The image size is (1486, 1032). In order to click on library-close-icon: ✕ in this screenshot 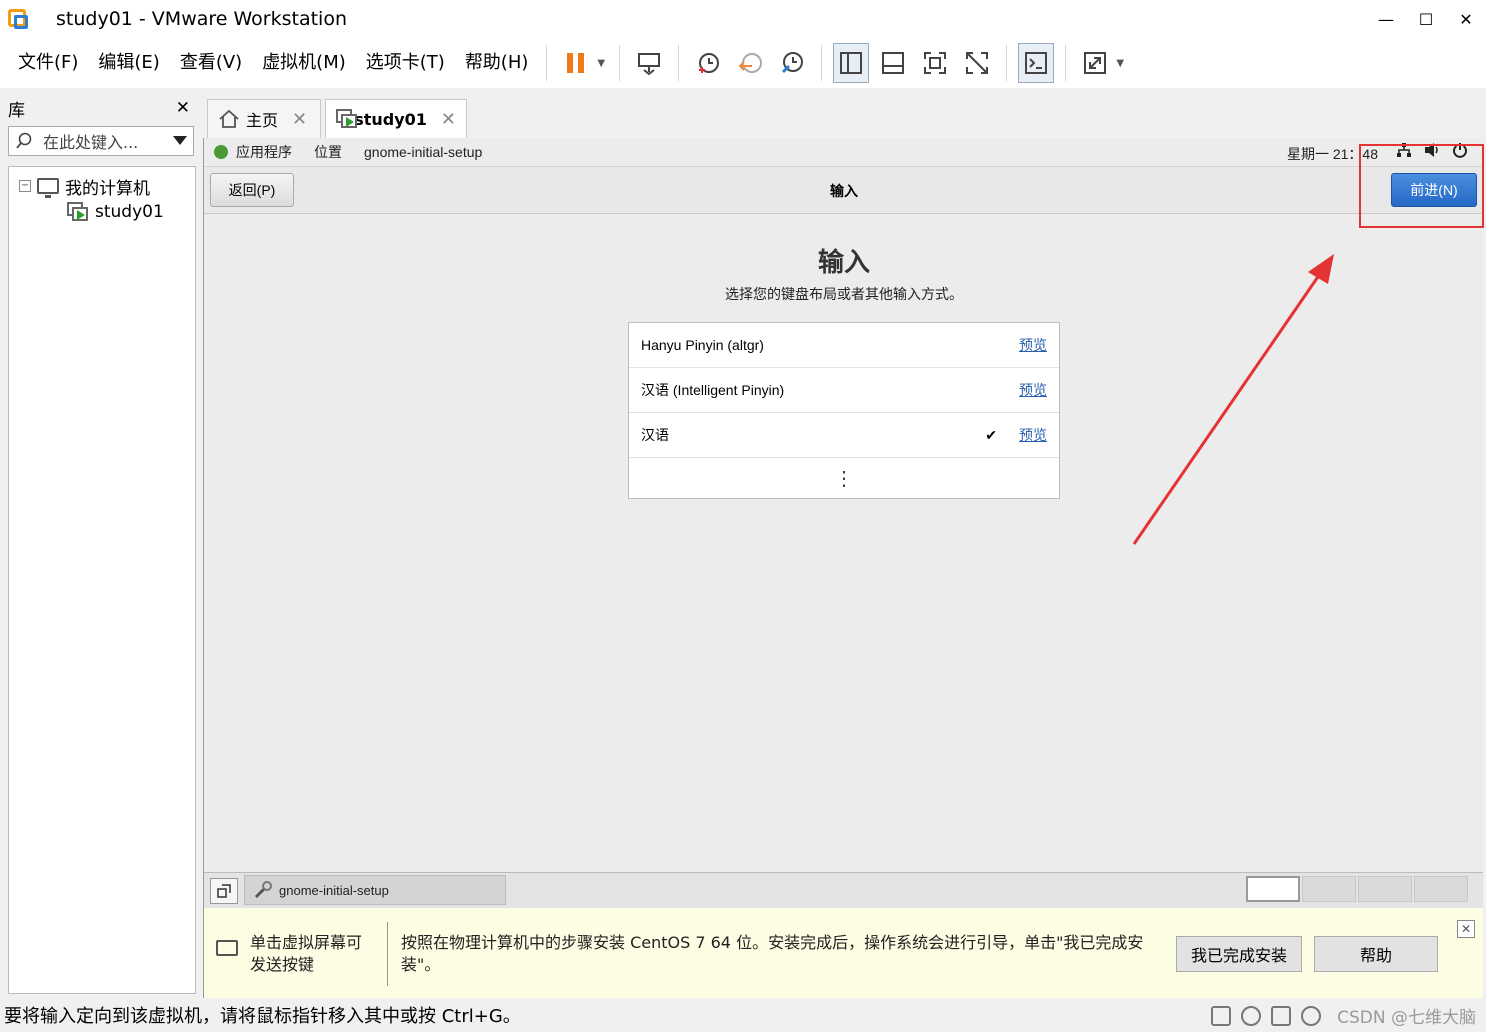, I will do `click(183, 108)`.